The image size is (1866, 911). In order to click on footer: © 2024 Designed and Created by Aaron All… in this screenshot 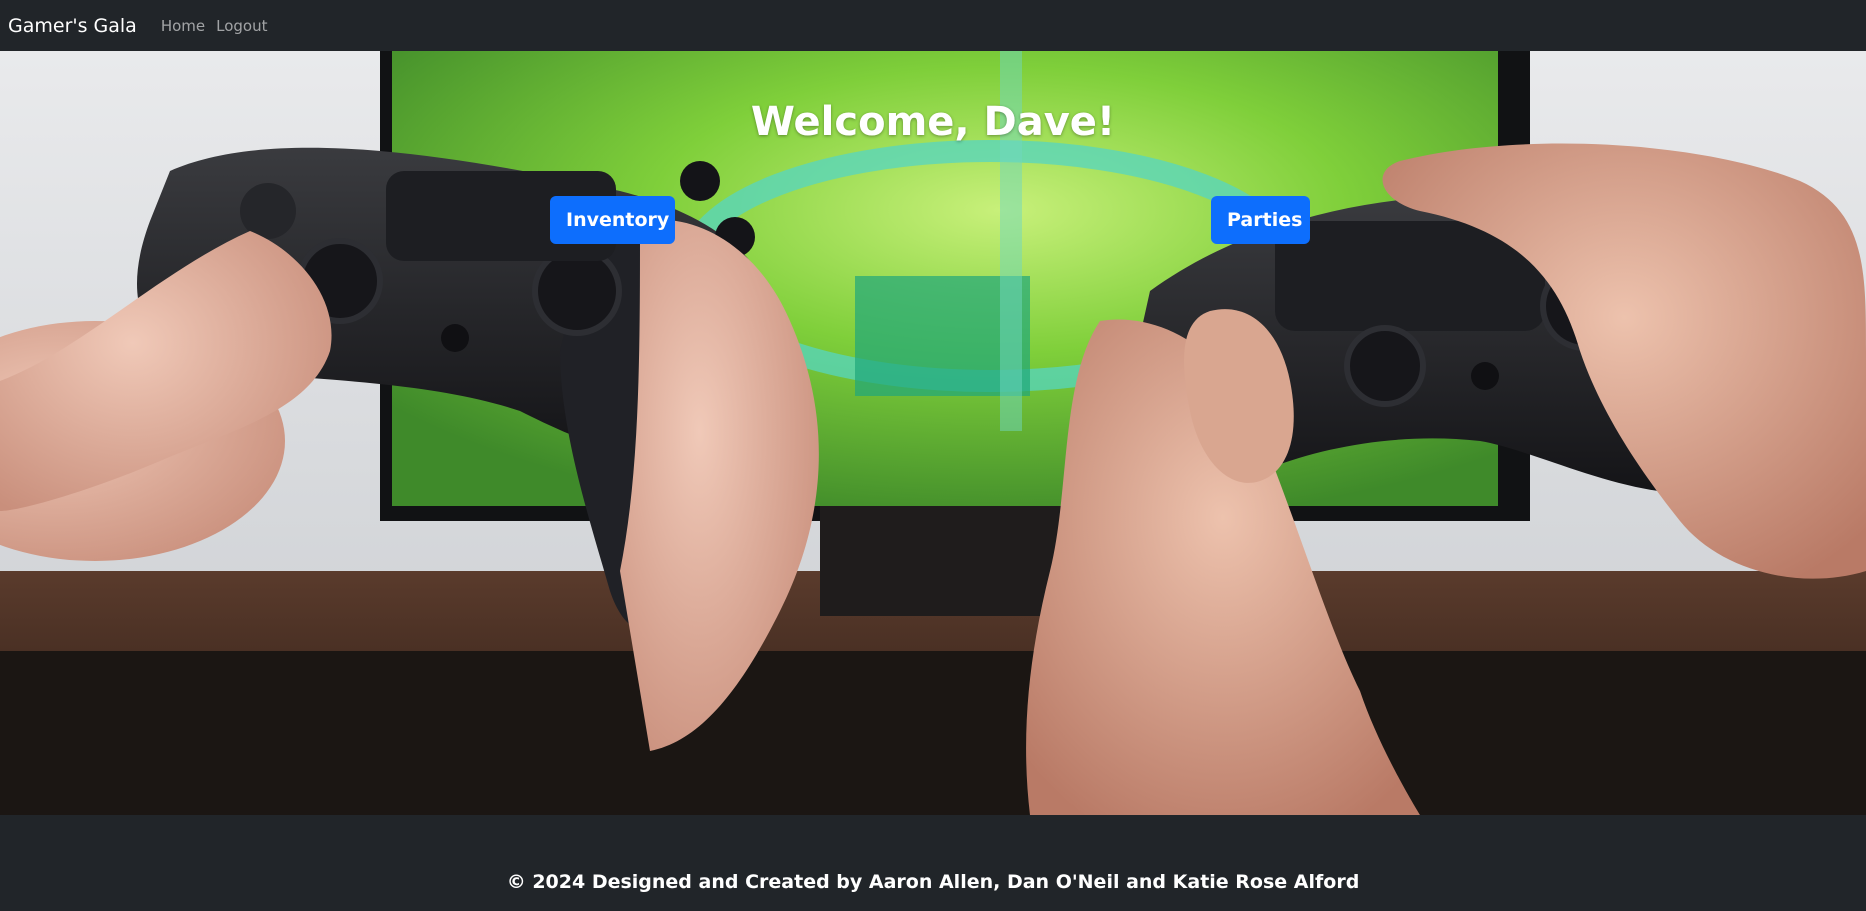, I will do `click(933, 863)`.